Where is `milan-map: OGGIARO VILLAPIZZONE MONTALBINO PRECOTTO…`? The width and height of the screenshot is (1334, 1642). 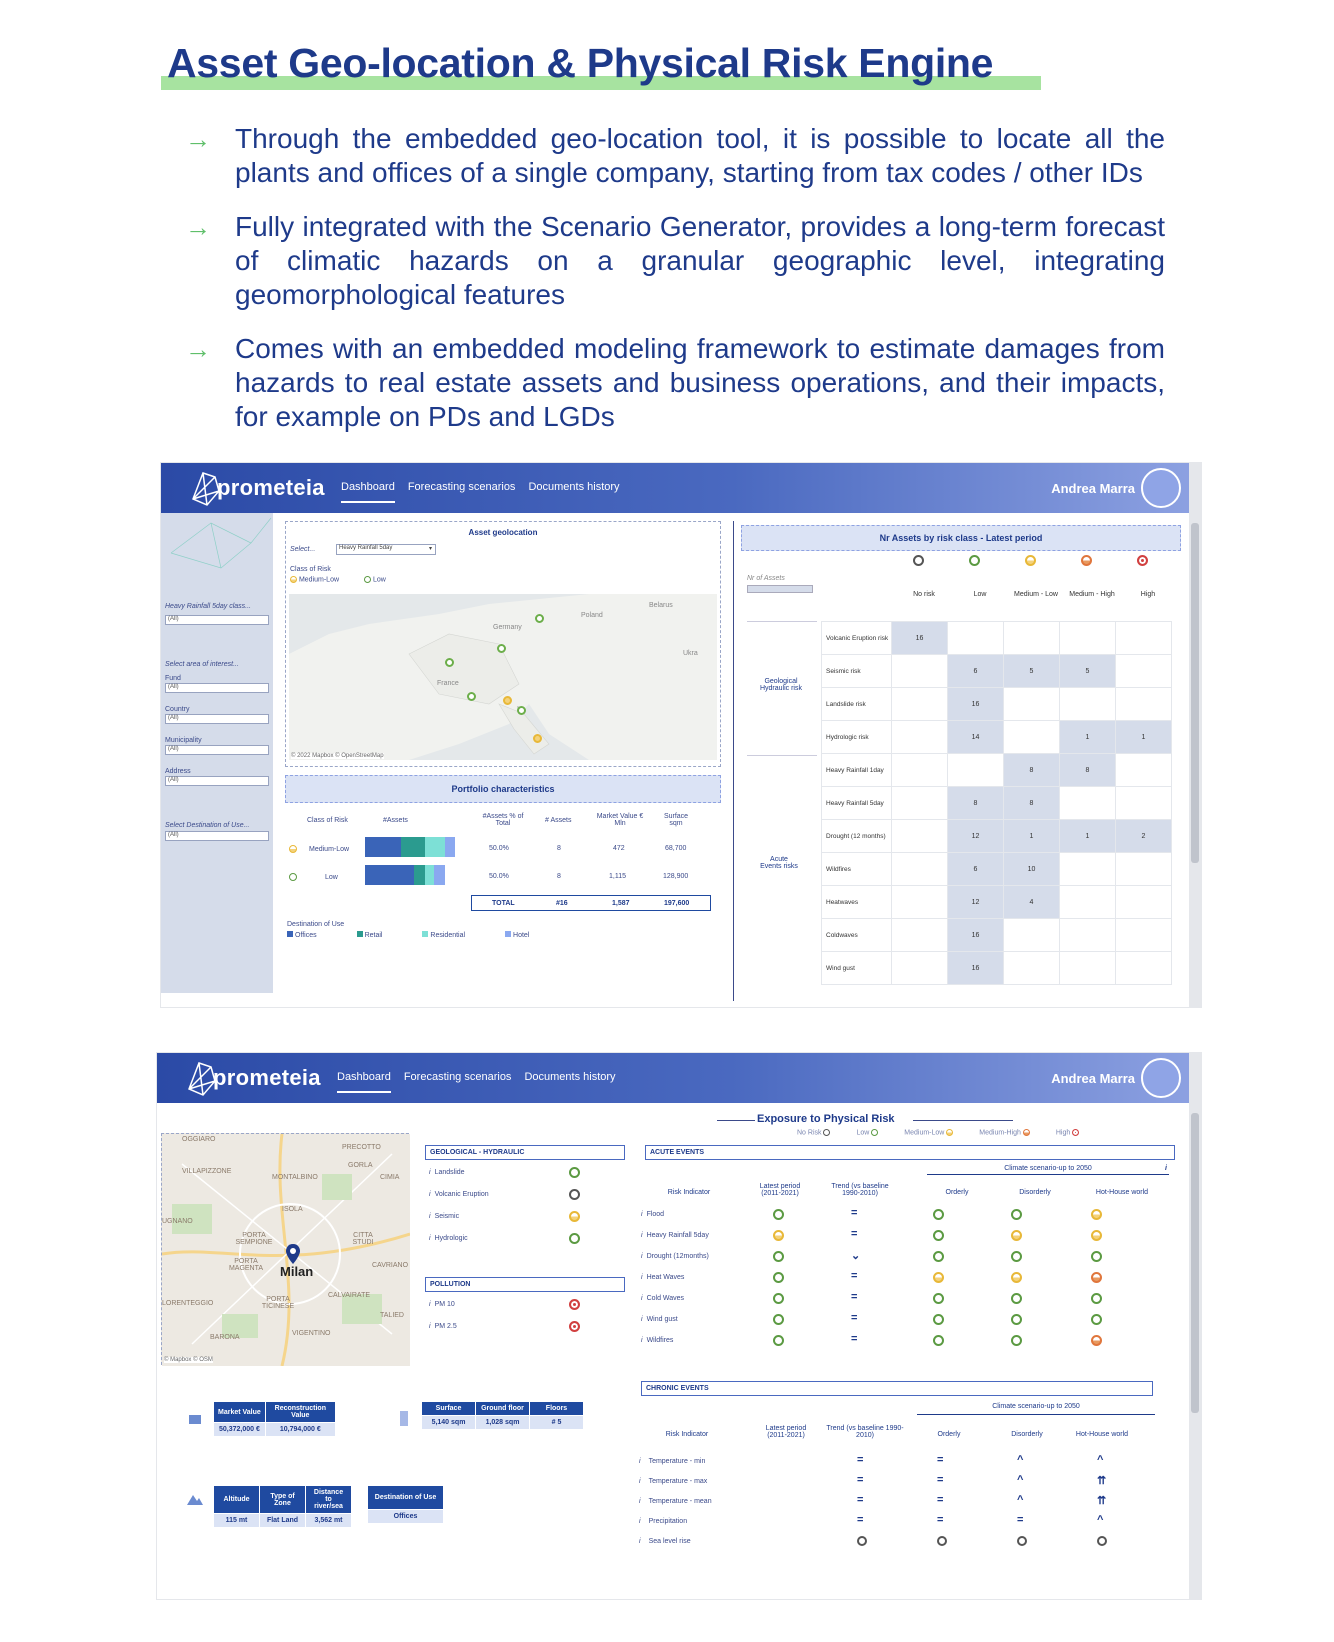 milan-map: OGGIARO VILLAPIZZONE MONTALBINO PRECOTTO… is located at coordinates (286, 1250).